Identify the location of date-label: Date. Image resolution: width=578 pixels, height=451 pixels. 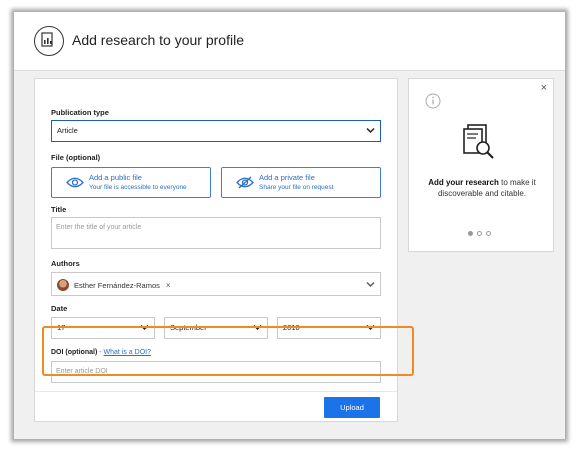
(59, 308).